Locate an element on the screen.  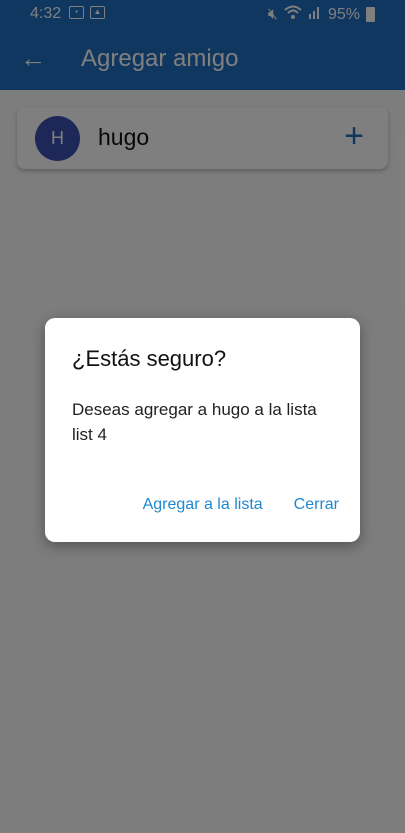
dialog-message: Deseas agregar a hugo a la lista list 4 is located at coordinates (194, 422).